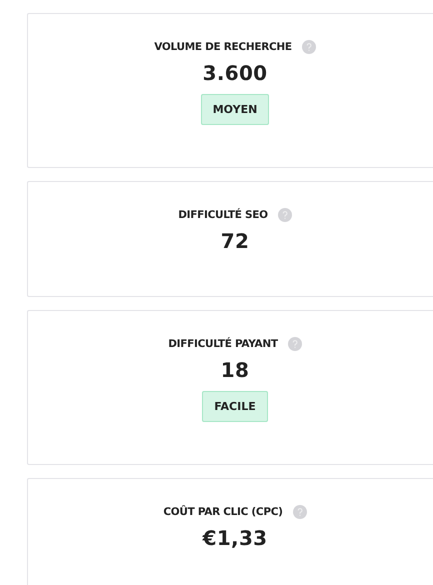  I want to click on metric-value: 18, so click(235, 370).